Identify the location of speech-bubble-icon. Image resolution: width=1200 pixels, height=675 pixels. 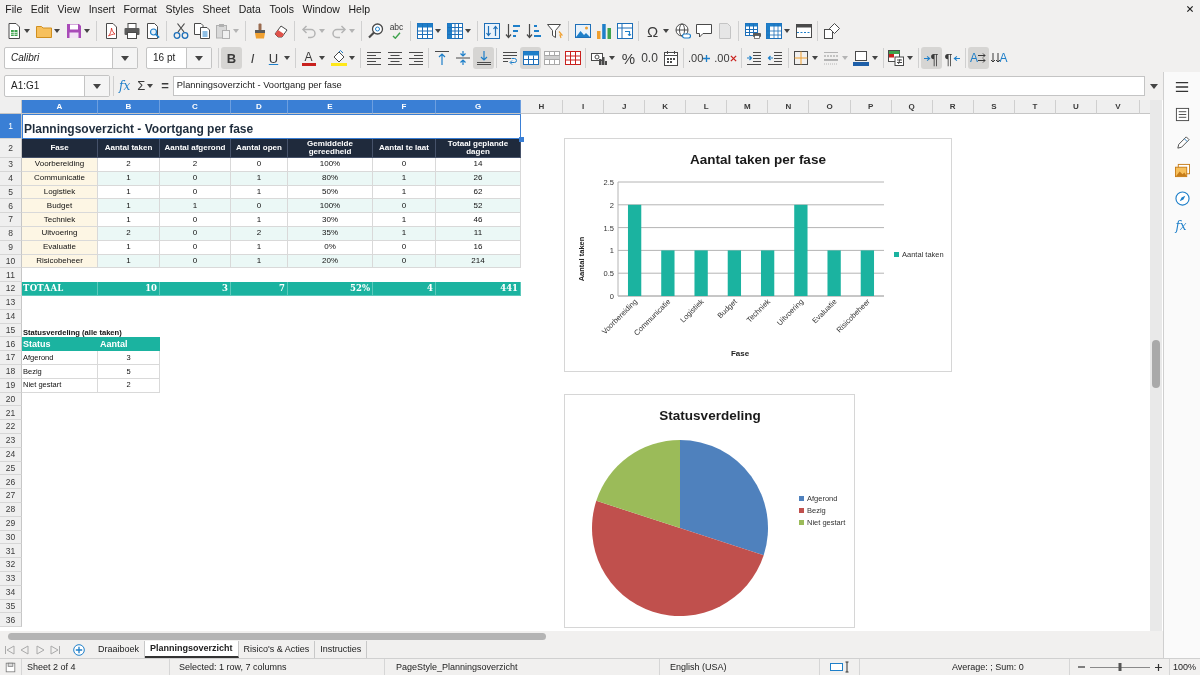
(703, 31).